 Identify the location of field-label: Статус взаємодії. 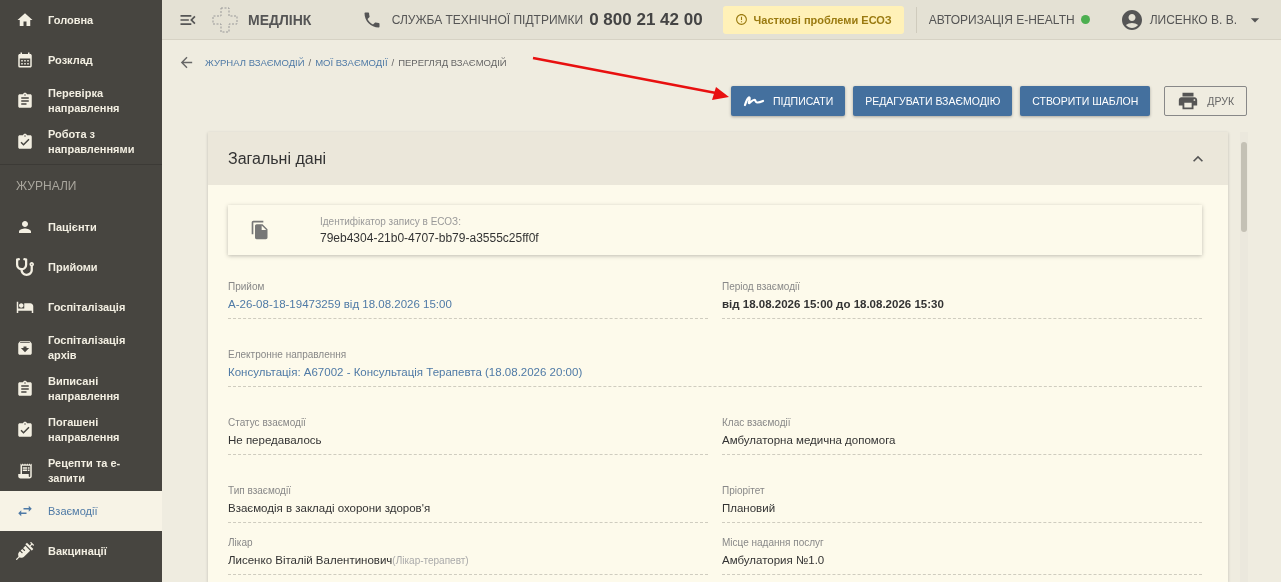
(267, 422).